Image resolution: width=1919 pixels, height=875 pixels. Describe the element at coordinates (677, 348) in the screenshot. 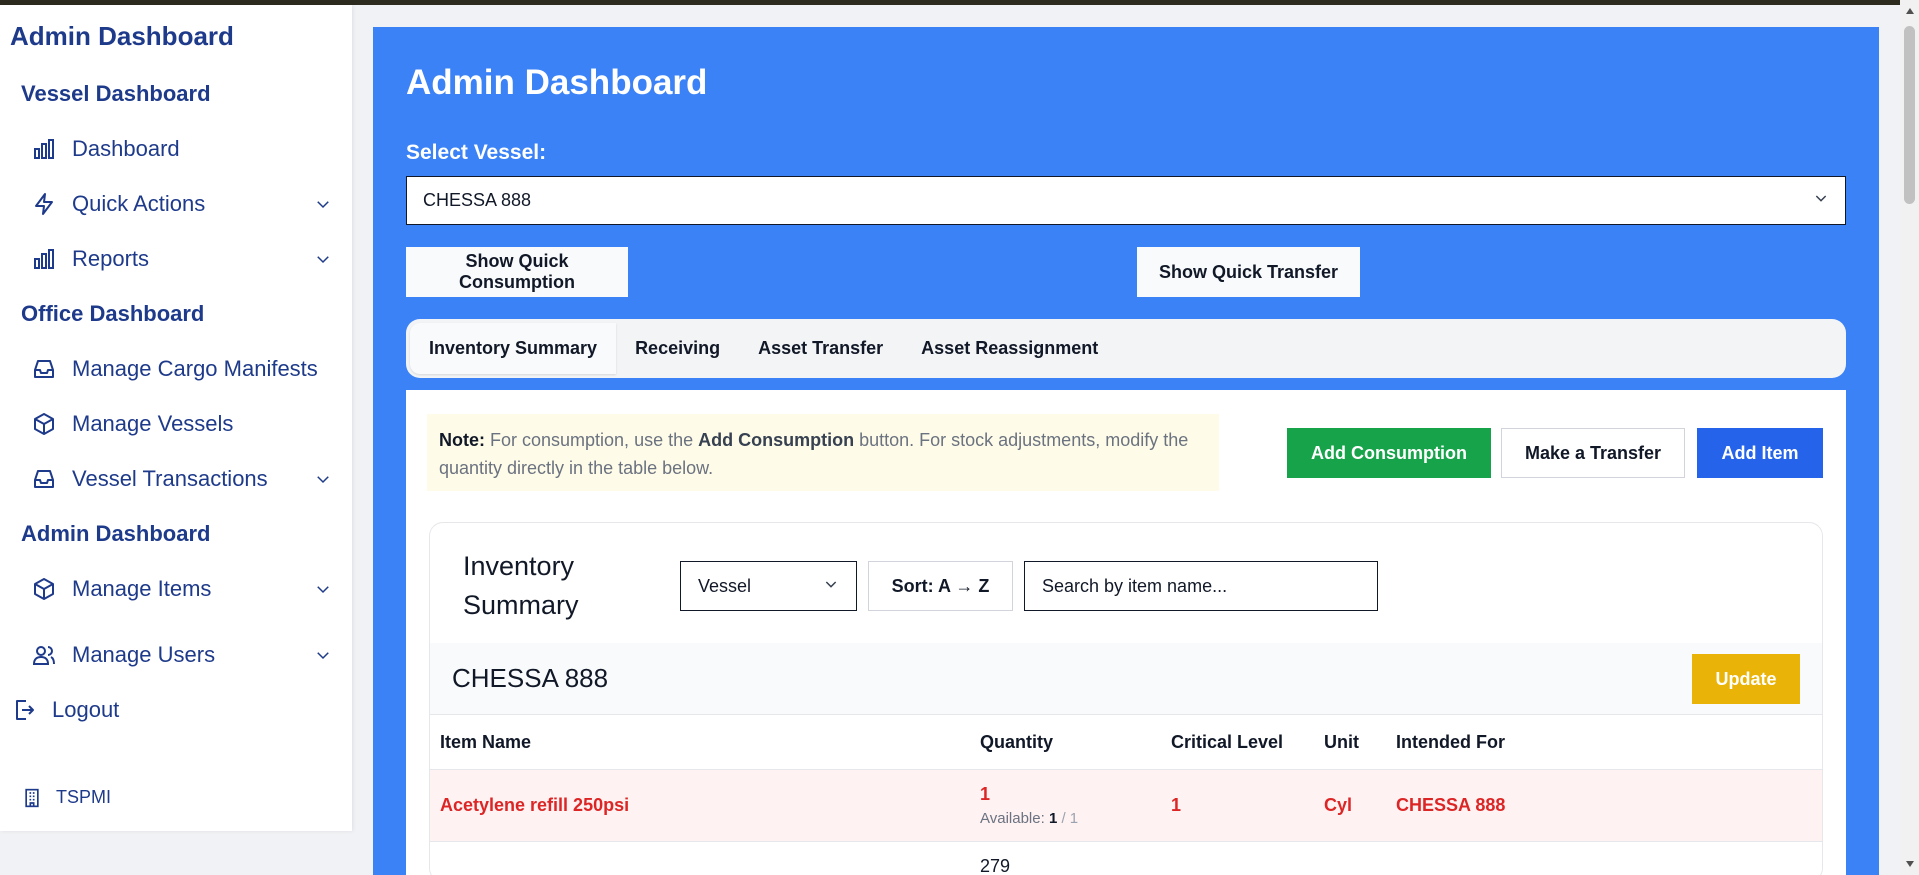

I see `tab-receiving: Receiving` at that location.